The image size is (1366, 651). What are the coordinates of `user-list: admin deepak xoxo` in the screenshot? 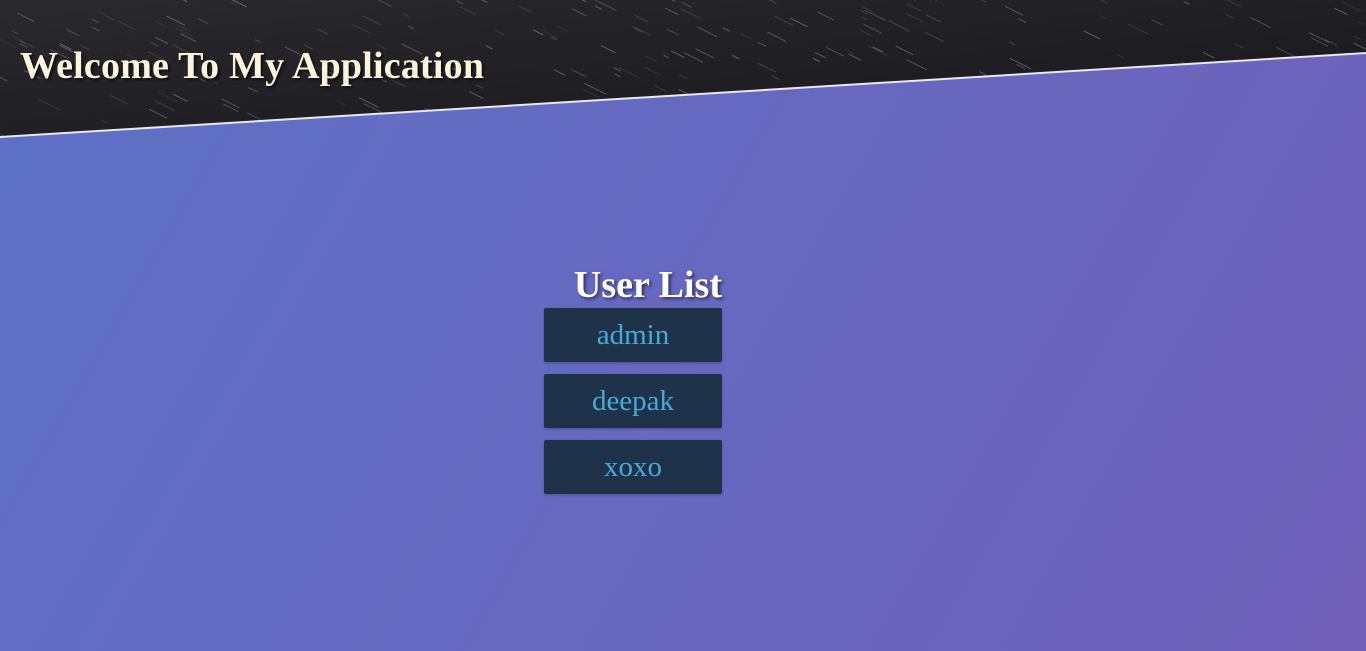 It's located at (633, 401).